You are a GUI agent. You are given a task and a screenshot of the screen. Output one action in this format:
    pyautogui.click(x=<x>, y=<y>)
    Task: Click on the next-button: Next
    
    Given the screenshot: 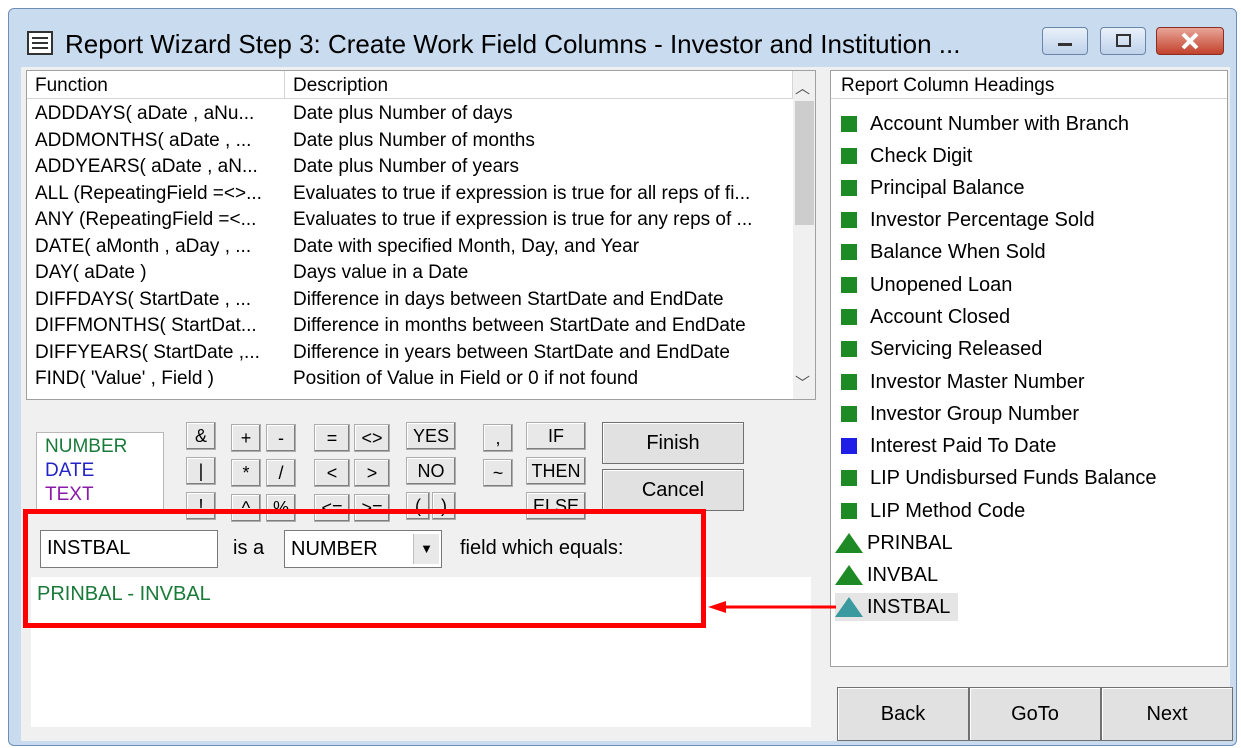 What is the action you would take?
    pyautogui.click(x=1167, y=714)
    